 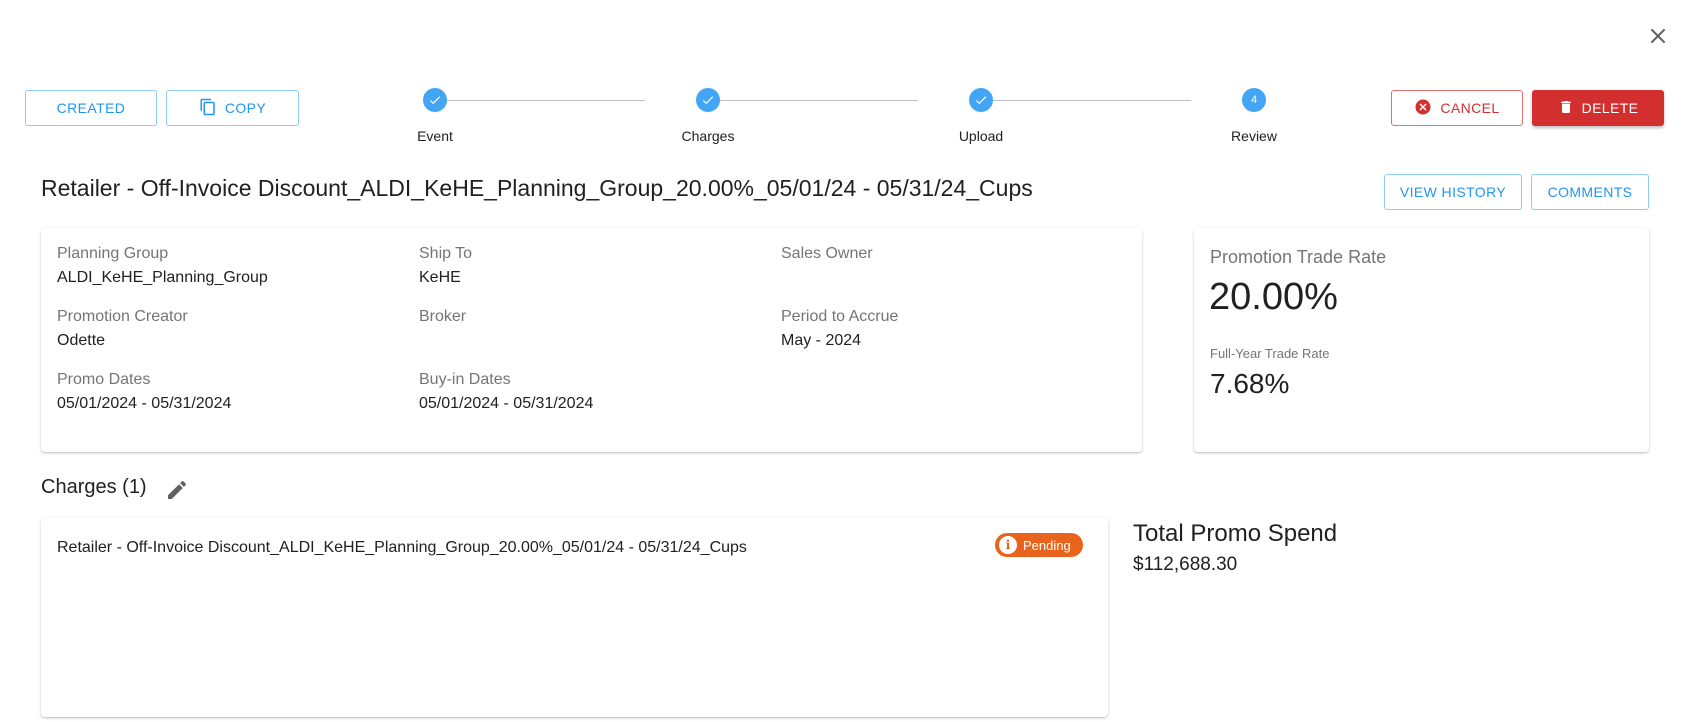 I want to click on comments-button-label: COMMENTS, so click(x=1590, y=192).